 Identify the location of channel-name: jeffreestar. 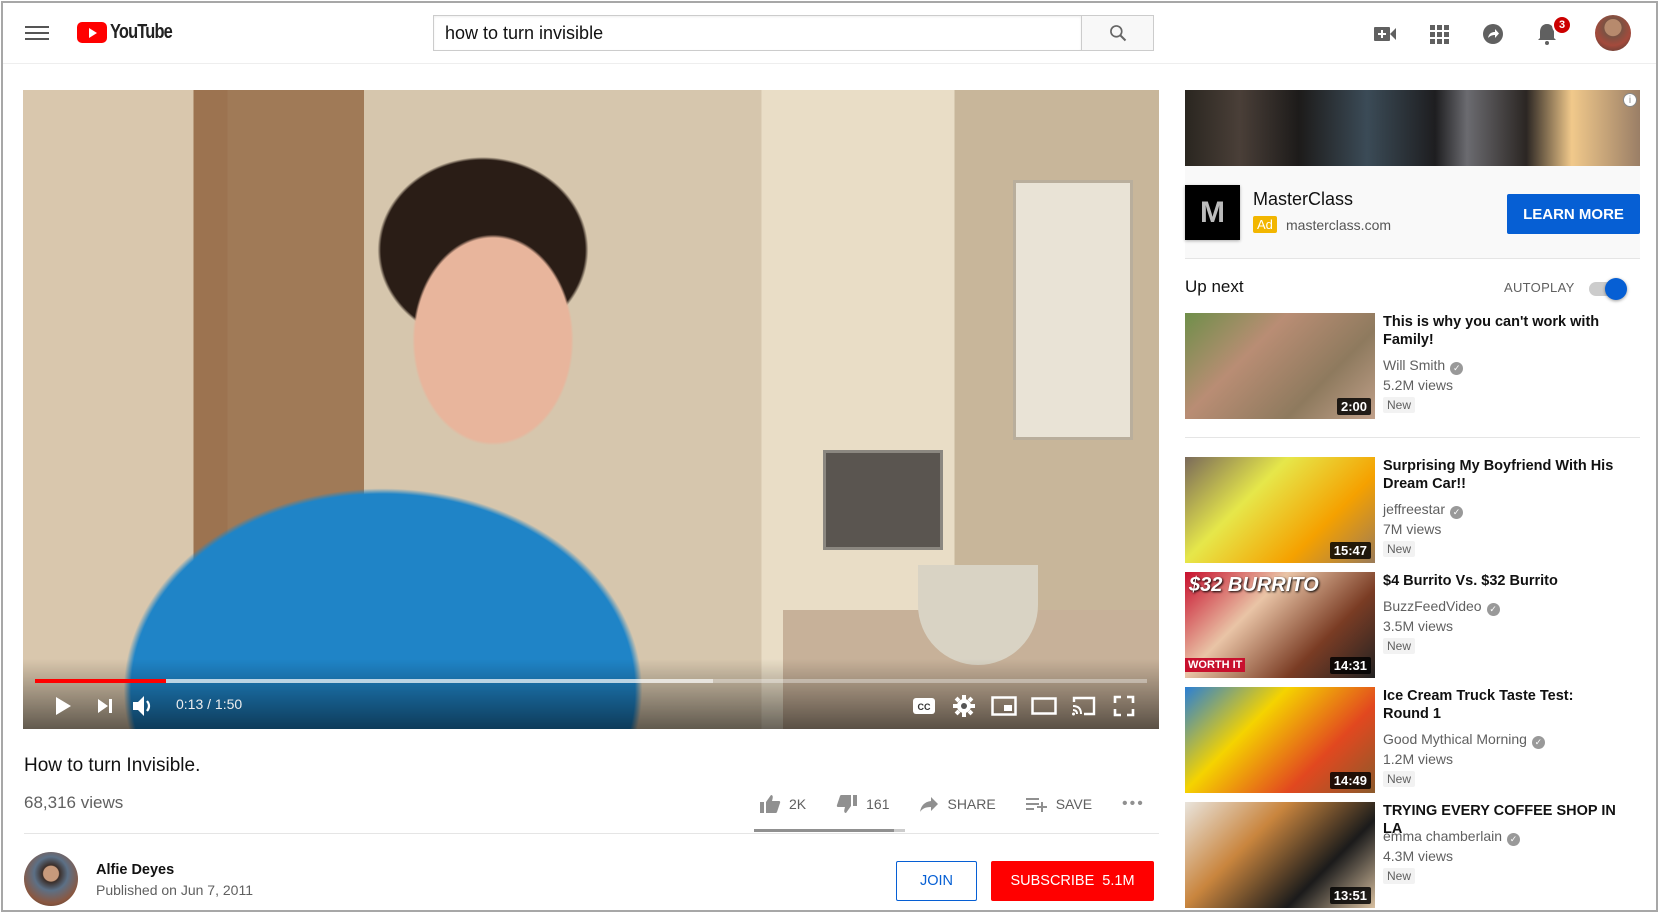
(1414, 509).